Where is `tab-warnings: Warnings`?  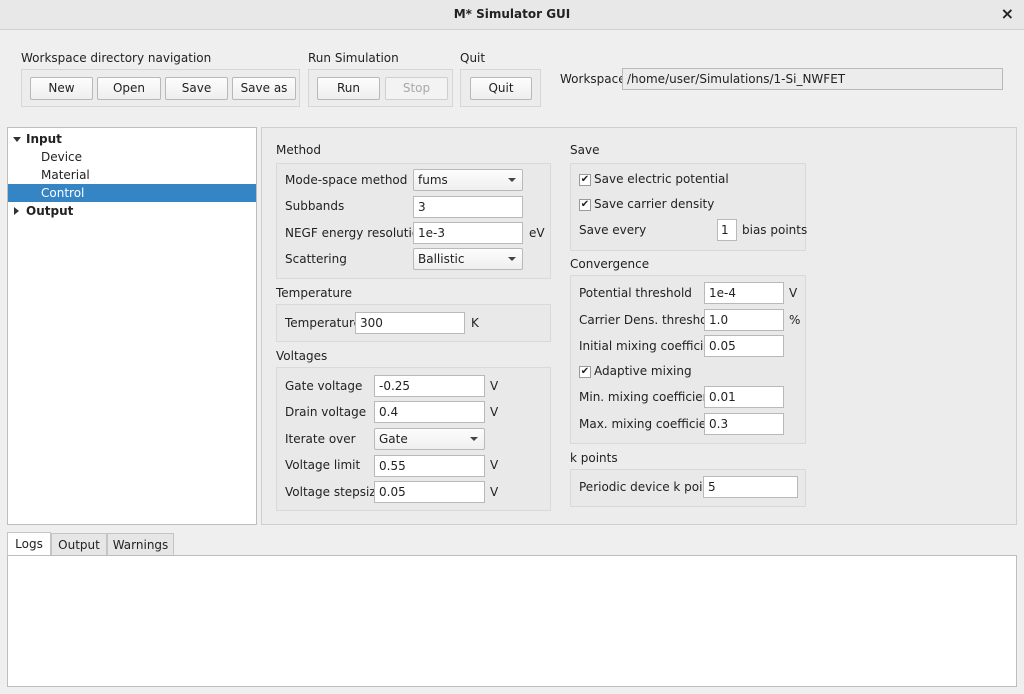
tab-warnings: Warnings is located at coordinates (140, 544).